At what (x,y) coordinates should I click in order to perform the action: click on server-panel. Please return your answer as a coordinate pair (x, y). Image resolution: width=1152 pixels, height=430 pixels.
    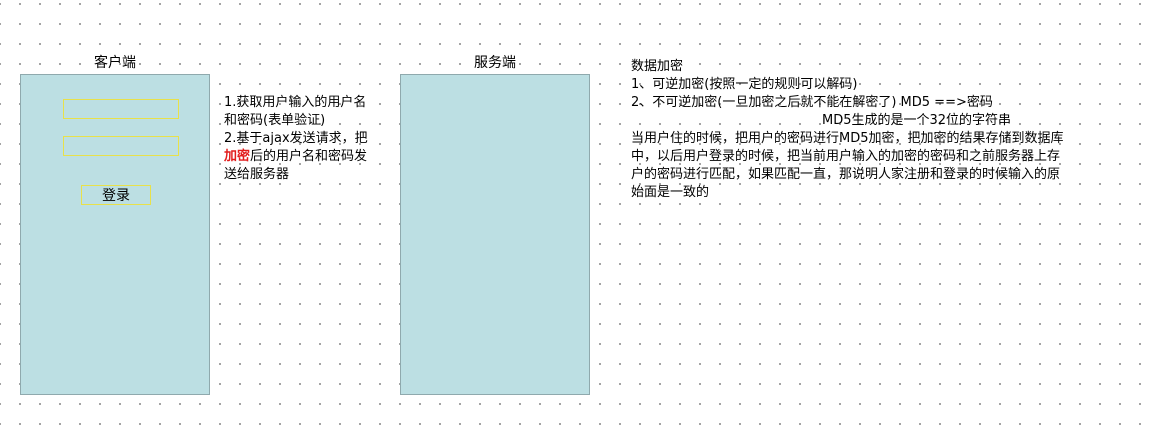
    Looking at the image, I should click on (495, 234).